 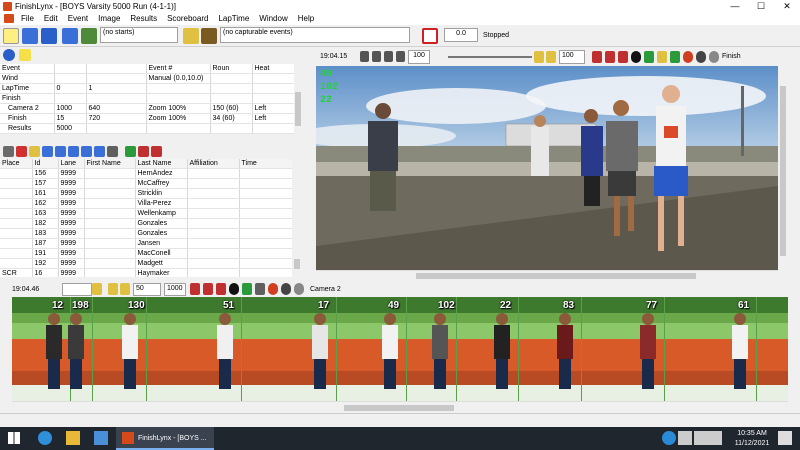 What do you see at coordinates (191, 36) in the screenshot?
I see `car-icon` at bounding box center [191, 36].